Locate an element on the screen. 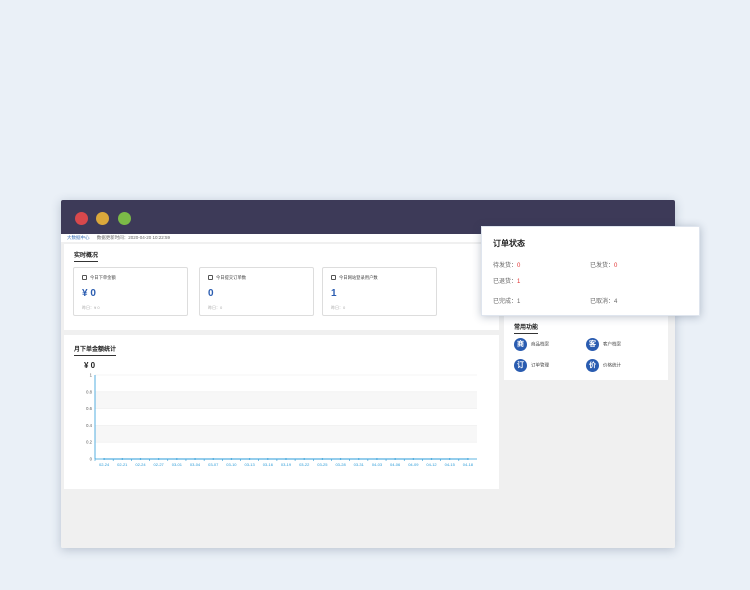 The image size is (750, 590). shortcut-label: 订单管理 is located at coordinates (540, 365).